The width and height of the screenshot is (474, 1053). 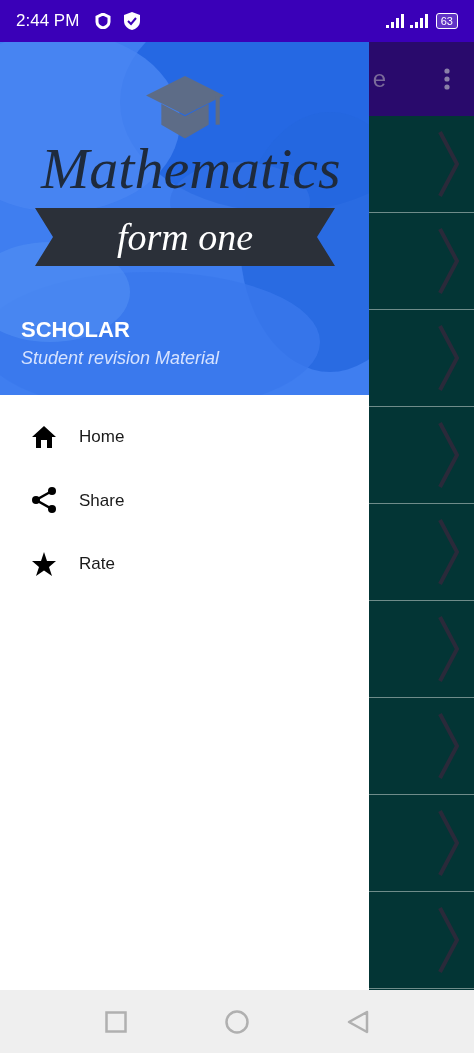 I want to click on more-options-icon, so click(x=447, y=79).